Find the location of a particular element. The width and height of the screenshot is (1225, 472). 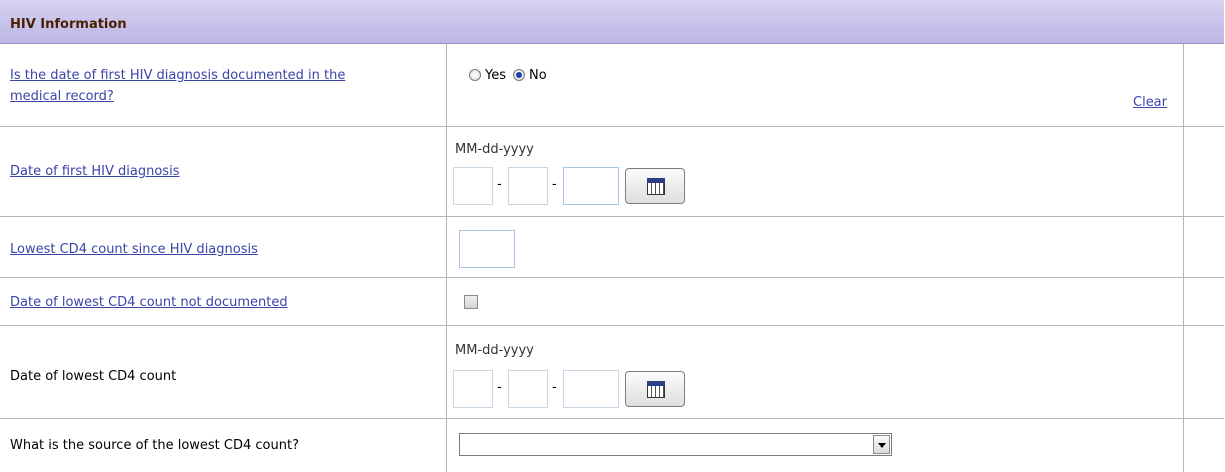

lowest-cd4-date-label: Date of lowest CD4 count is located at coordinates (93, 376).